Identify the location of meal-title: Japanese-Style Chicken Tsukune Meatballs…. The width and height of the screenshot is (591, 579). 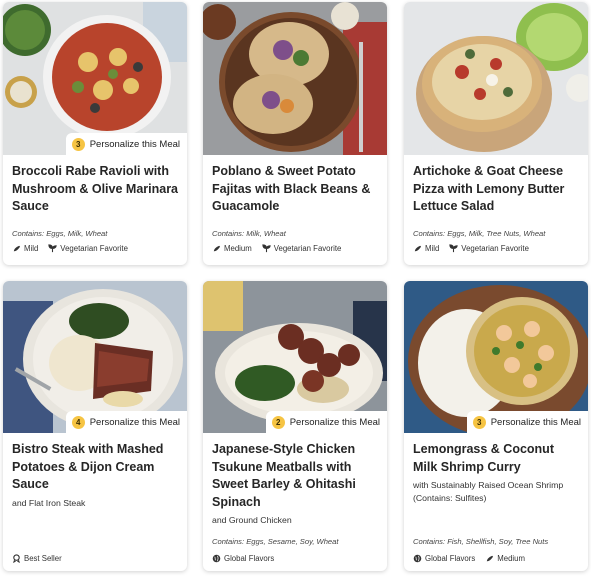
(295, 476).